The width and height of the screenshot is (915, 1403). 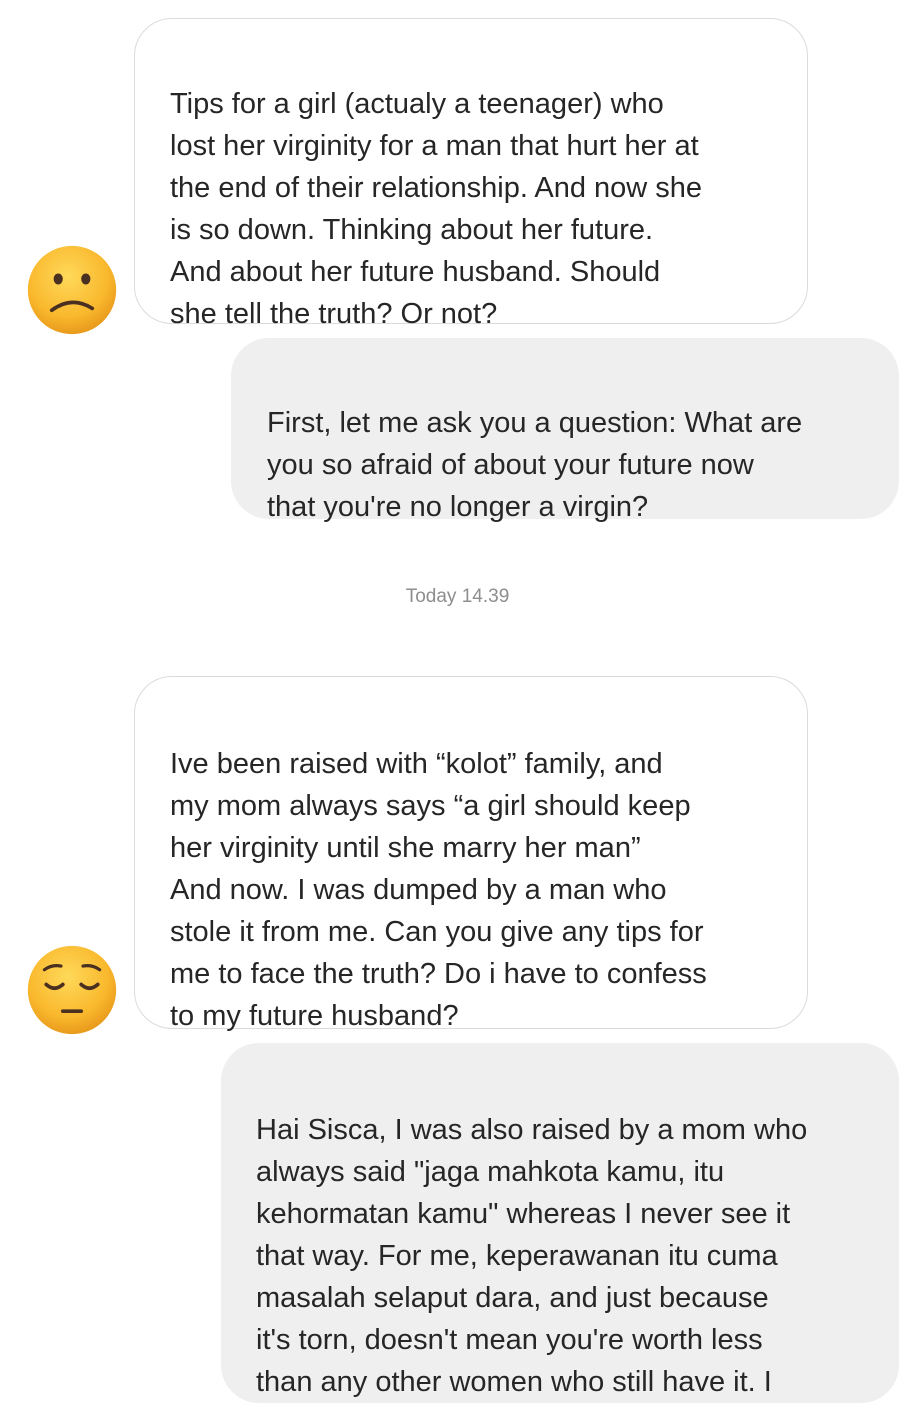 I want to click on pensive-face-emoji-icon, so click(x=72, y=990).